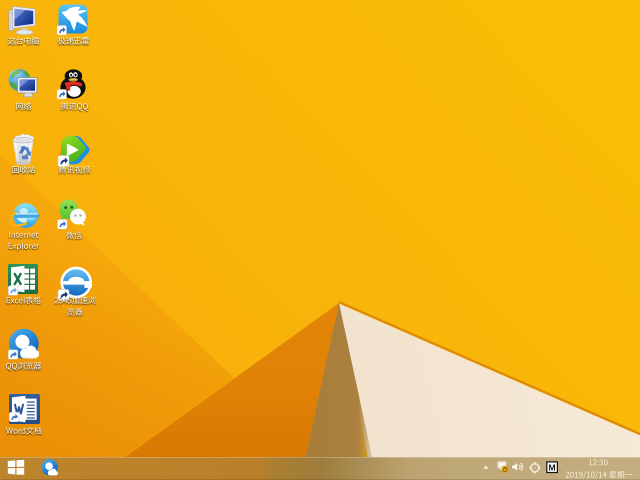 The image size is (640, 480). Describe the element at coordinates (552, 468) in the screenshot. I see `svg-text: M` at that location.